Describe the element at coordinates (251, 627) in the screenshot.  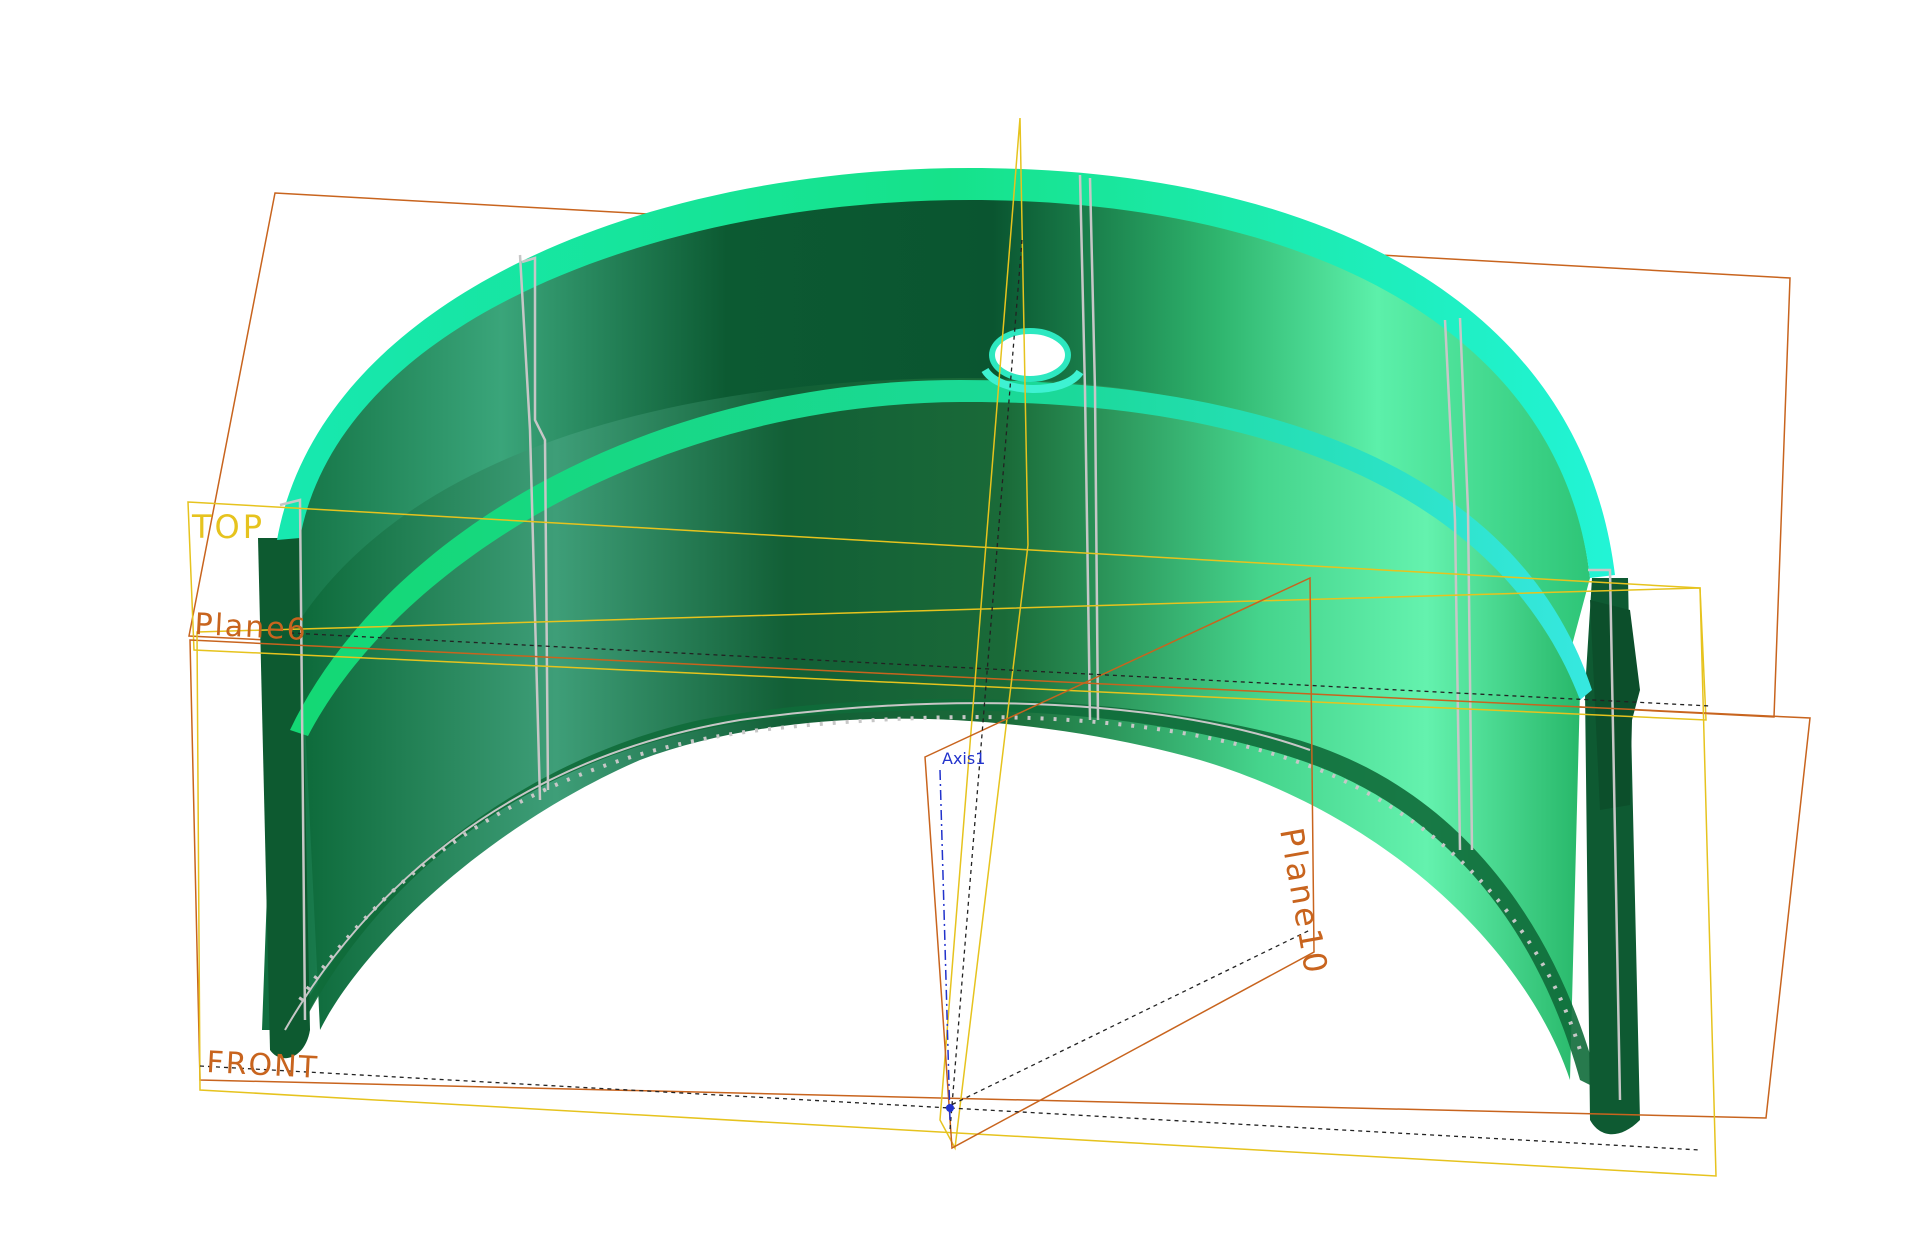
I see `plane6-label: Plane6` at that location.